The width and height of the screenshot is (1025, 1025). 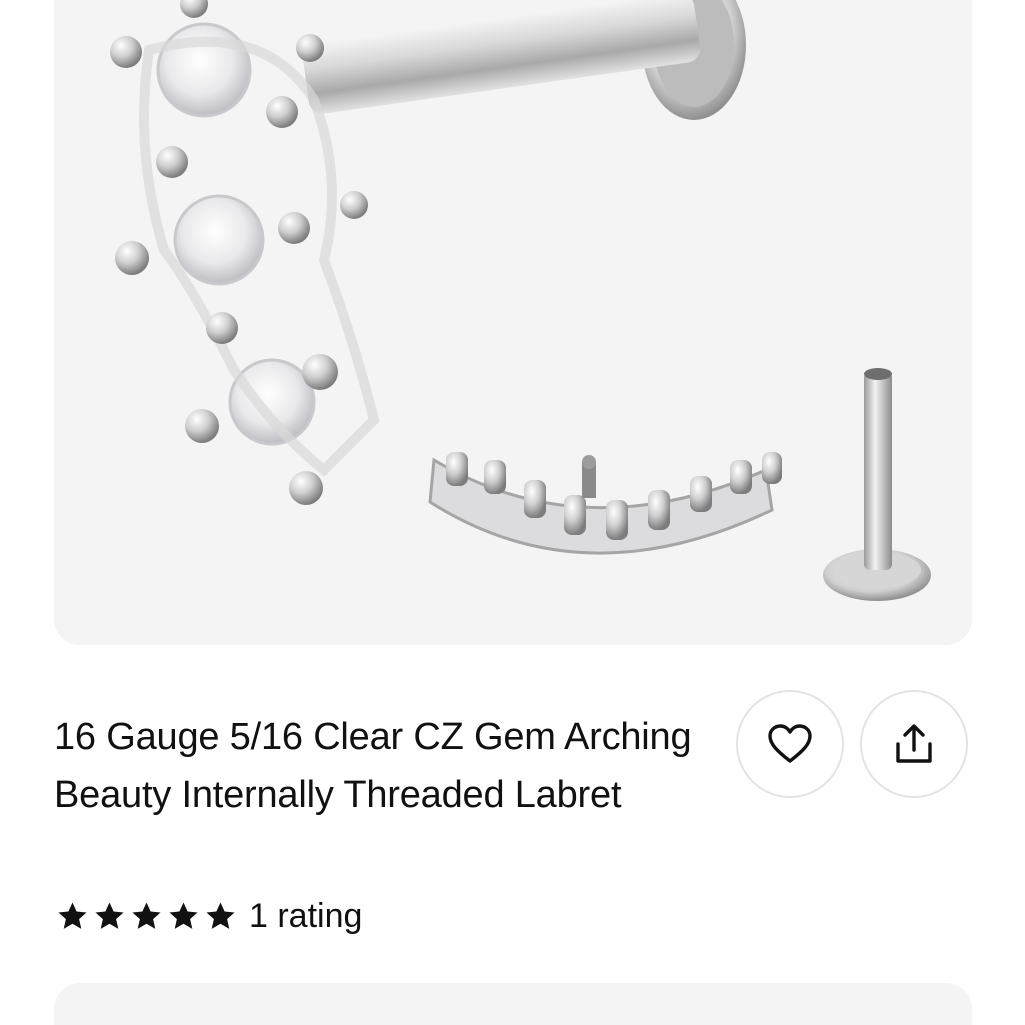 I want to click on rating-stars, so click(x=146, y=916).